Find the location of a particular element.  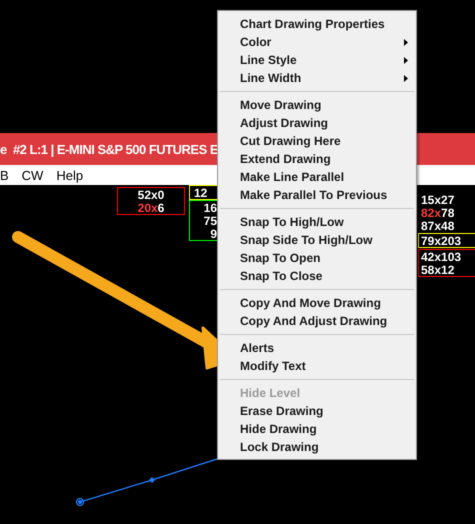

menu-item: Snap To Open is located at coordinates (317, 258).